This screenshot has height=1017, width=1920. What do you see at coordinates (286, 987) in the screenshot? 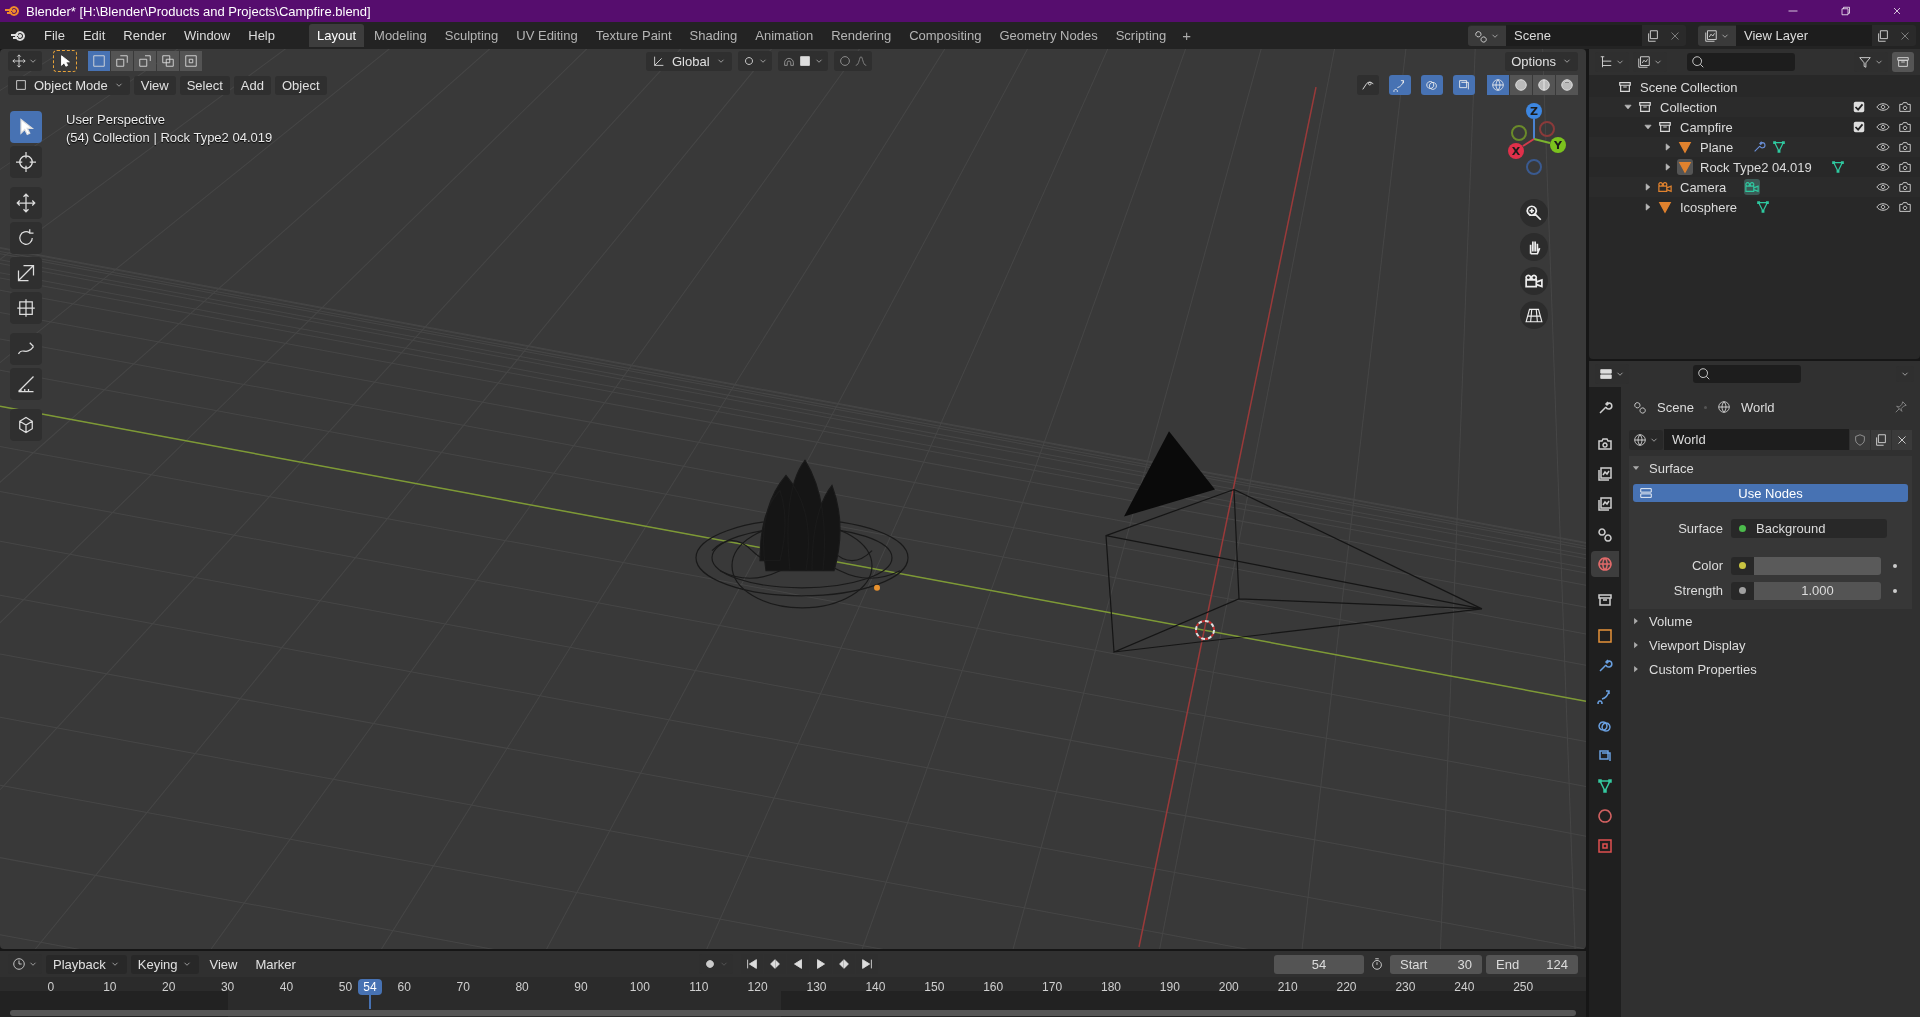
I see `frame-number: 40` at bounding box center [286, 987].